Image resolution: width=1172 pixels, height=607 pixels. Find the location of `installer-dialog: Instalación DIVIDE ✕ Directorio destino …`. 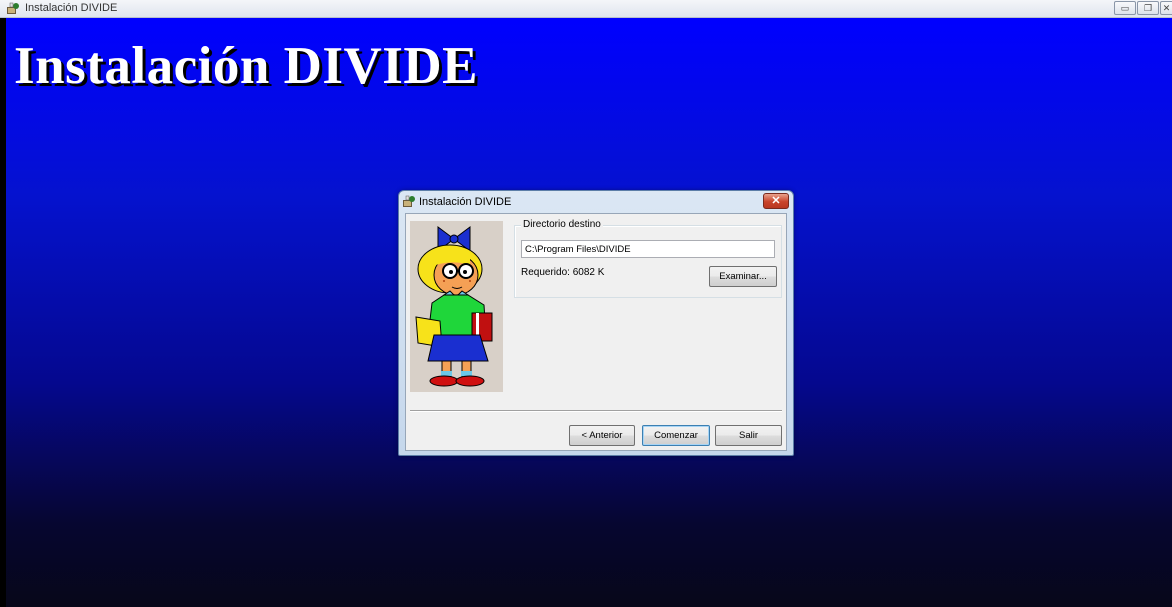

installer-dialog: Instalación DIVIDE ✕ Directorio destino … is located at coordinates (596, 323).